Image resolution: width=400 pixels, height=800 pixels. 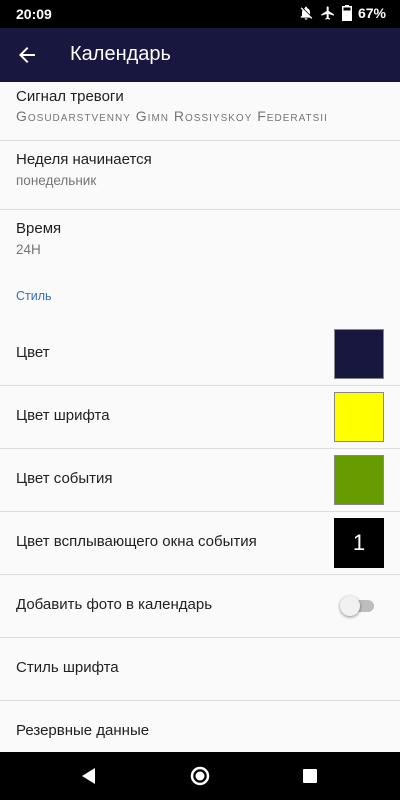 I want to click on back-button, so click(x=27, y=55).